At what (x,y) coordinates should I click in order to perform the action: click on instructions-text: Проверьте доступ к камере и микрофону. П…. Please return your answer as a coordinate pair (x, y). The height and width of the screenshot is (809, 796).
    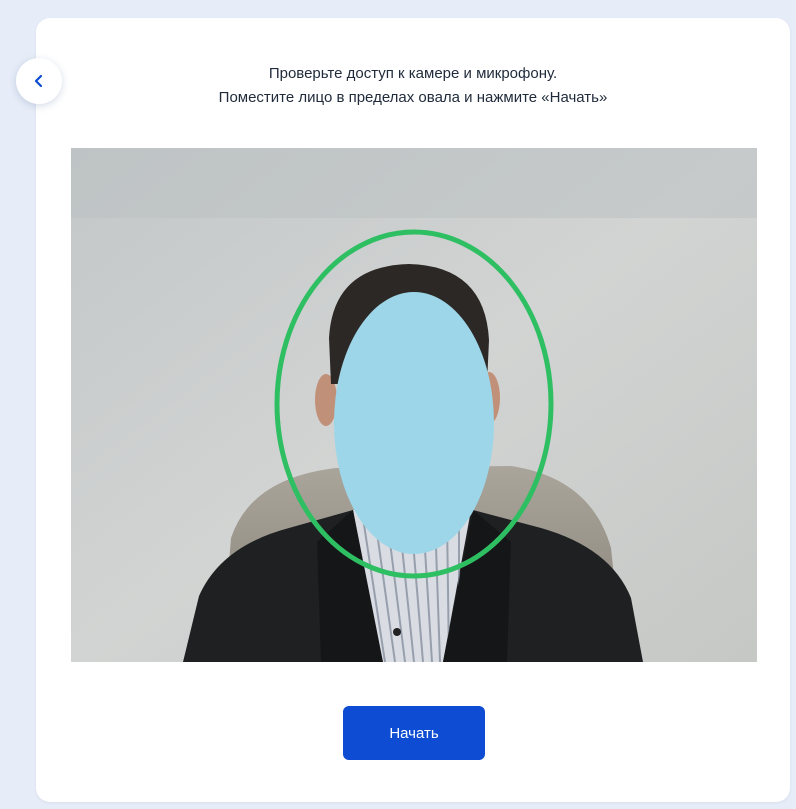
    Looking at the image, I should click on (413, 86).